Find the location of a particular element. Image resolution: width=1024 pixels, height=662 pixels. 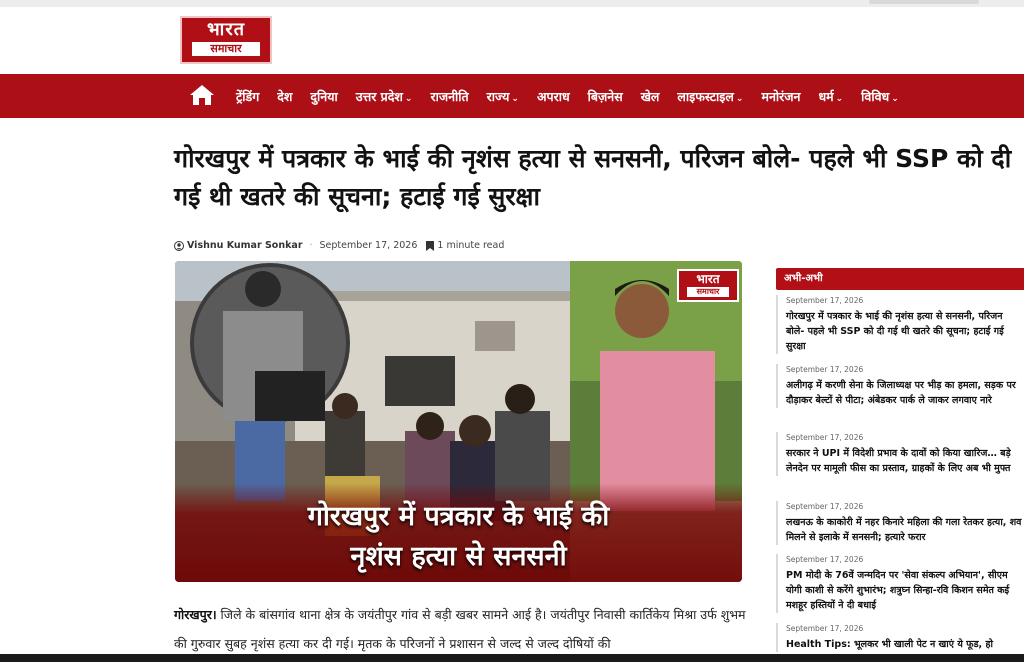

nav-item-label: देश is located at coordinates (285, 96).